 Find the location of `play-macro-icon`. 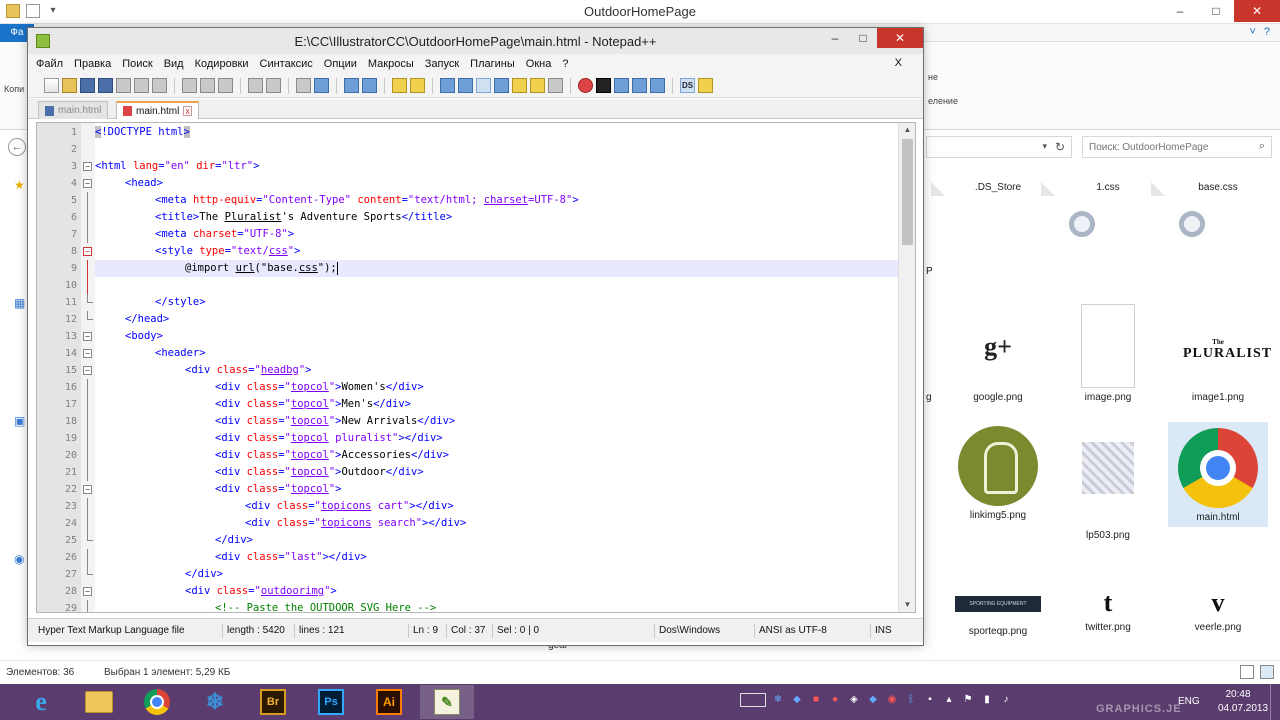

play-macro-icon is located at coordinates (621, 85).